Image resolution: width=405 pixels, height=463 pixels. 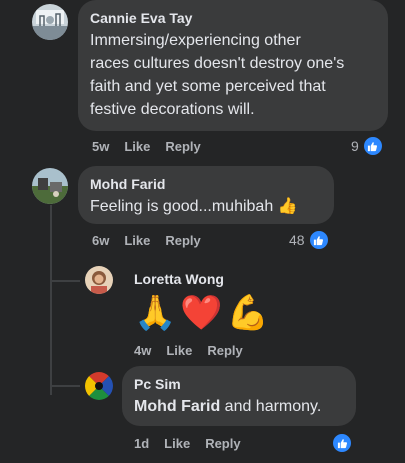 I want to click on reply-emojis: 🙏 ❤️ 💪, so click(x=201, y=313).